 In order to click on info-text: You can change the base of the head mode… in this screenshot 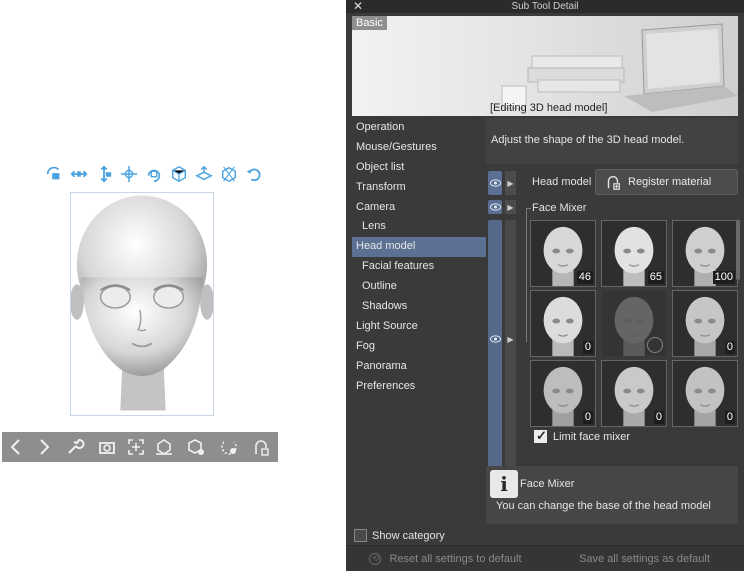, I will do `click(603, 506)`.